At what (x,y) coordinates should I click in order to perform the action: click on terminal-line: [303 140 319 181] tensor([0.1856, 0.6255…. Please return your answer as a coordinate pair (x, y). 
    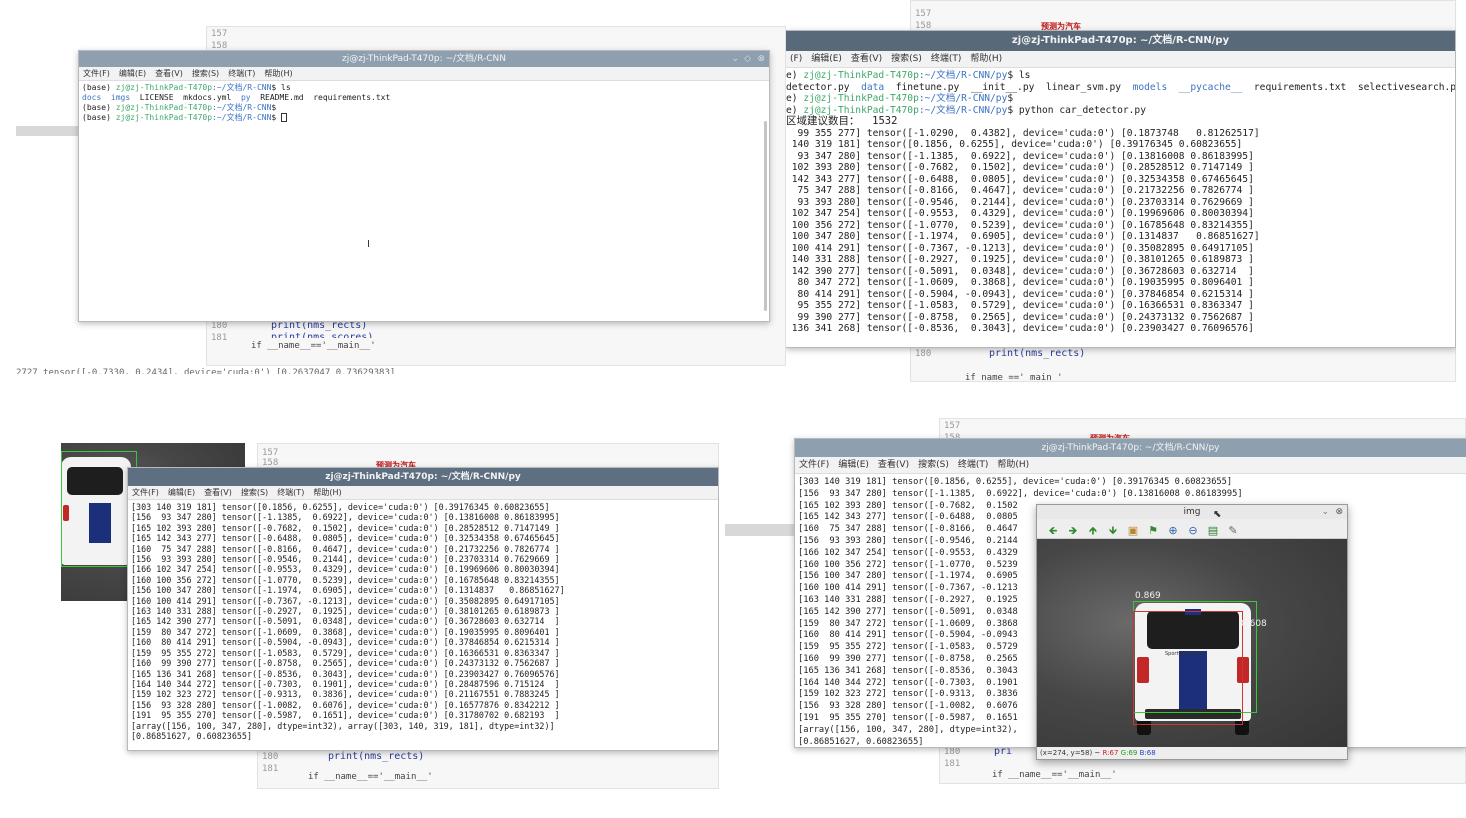
    Looking at the image, I should click on (1015, 482).